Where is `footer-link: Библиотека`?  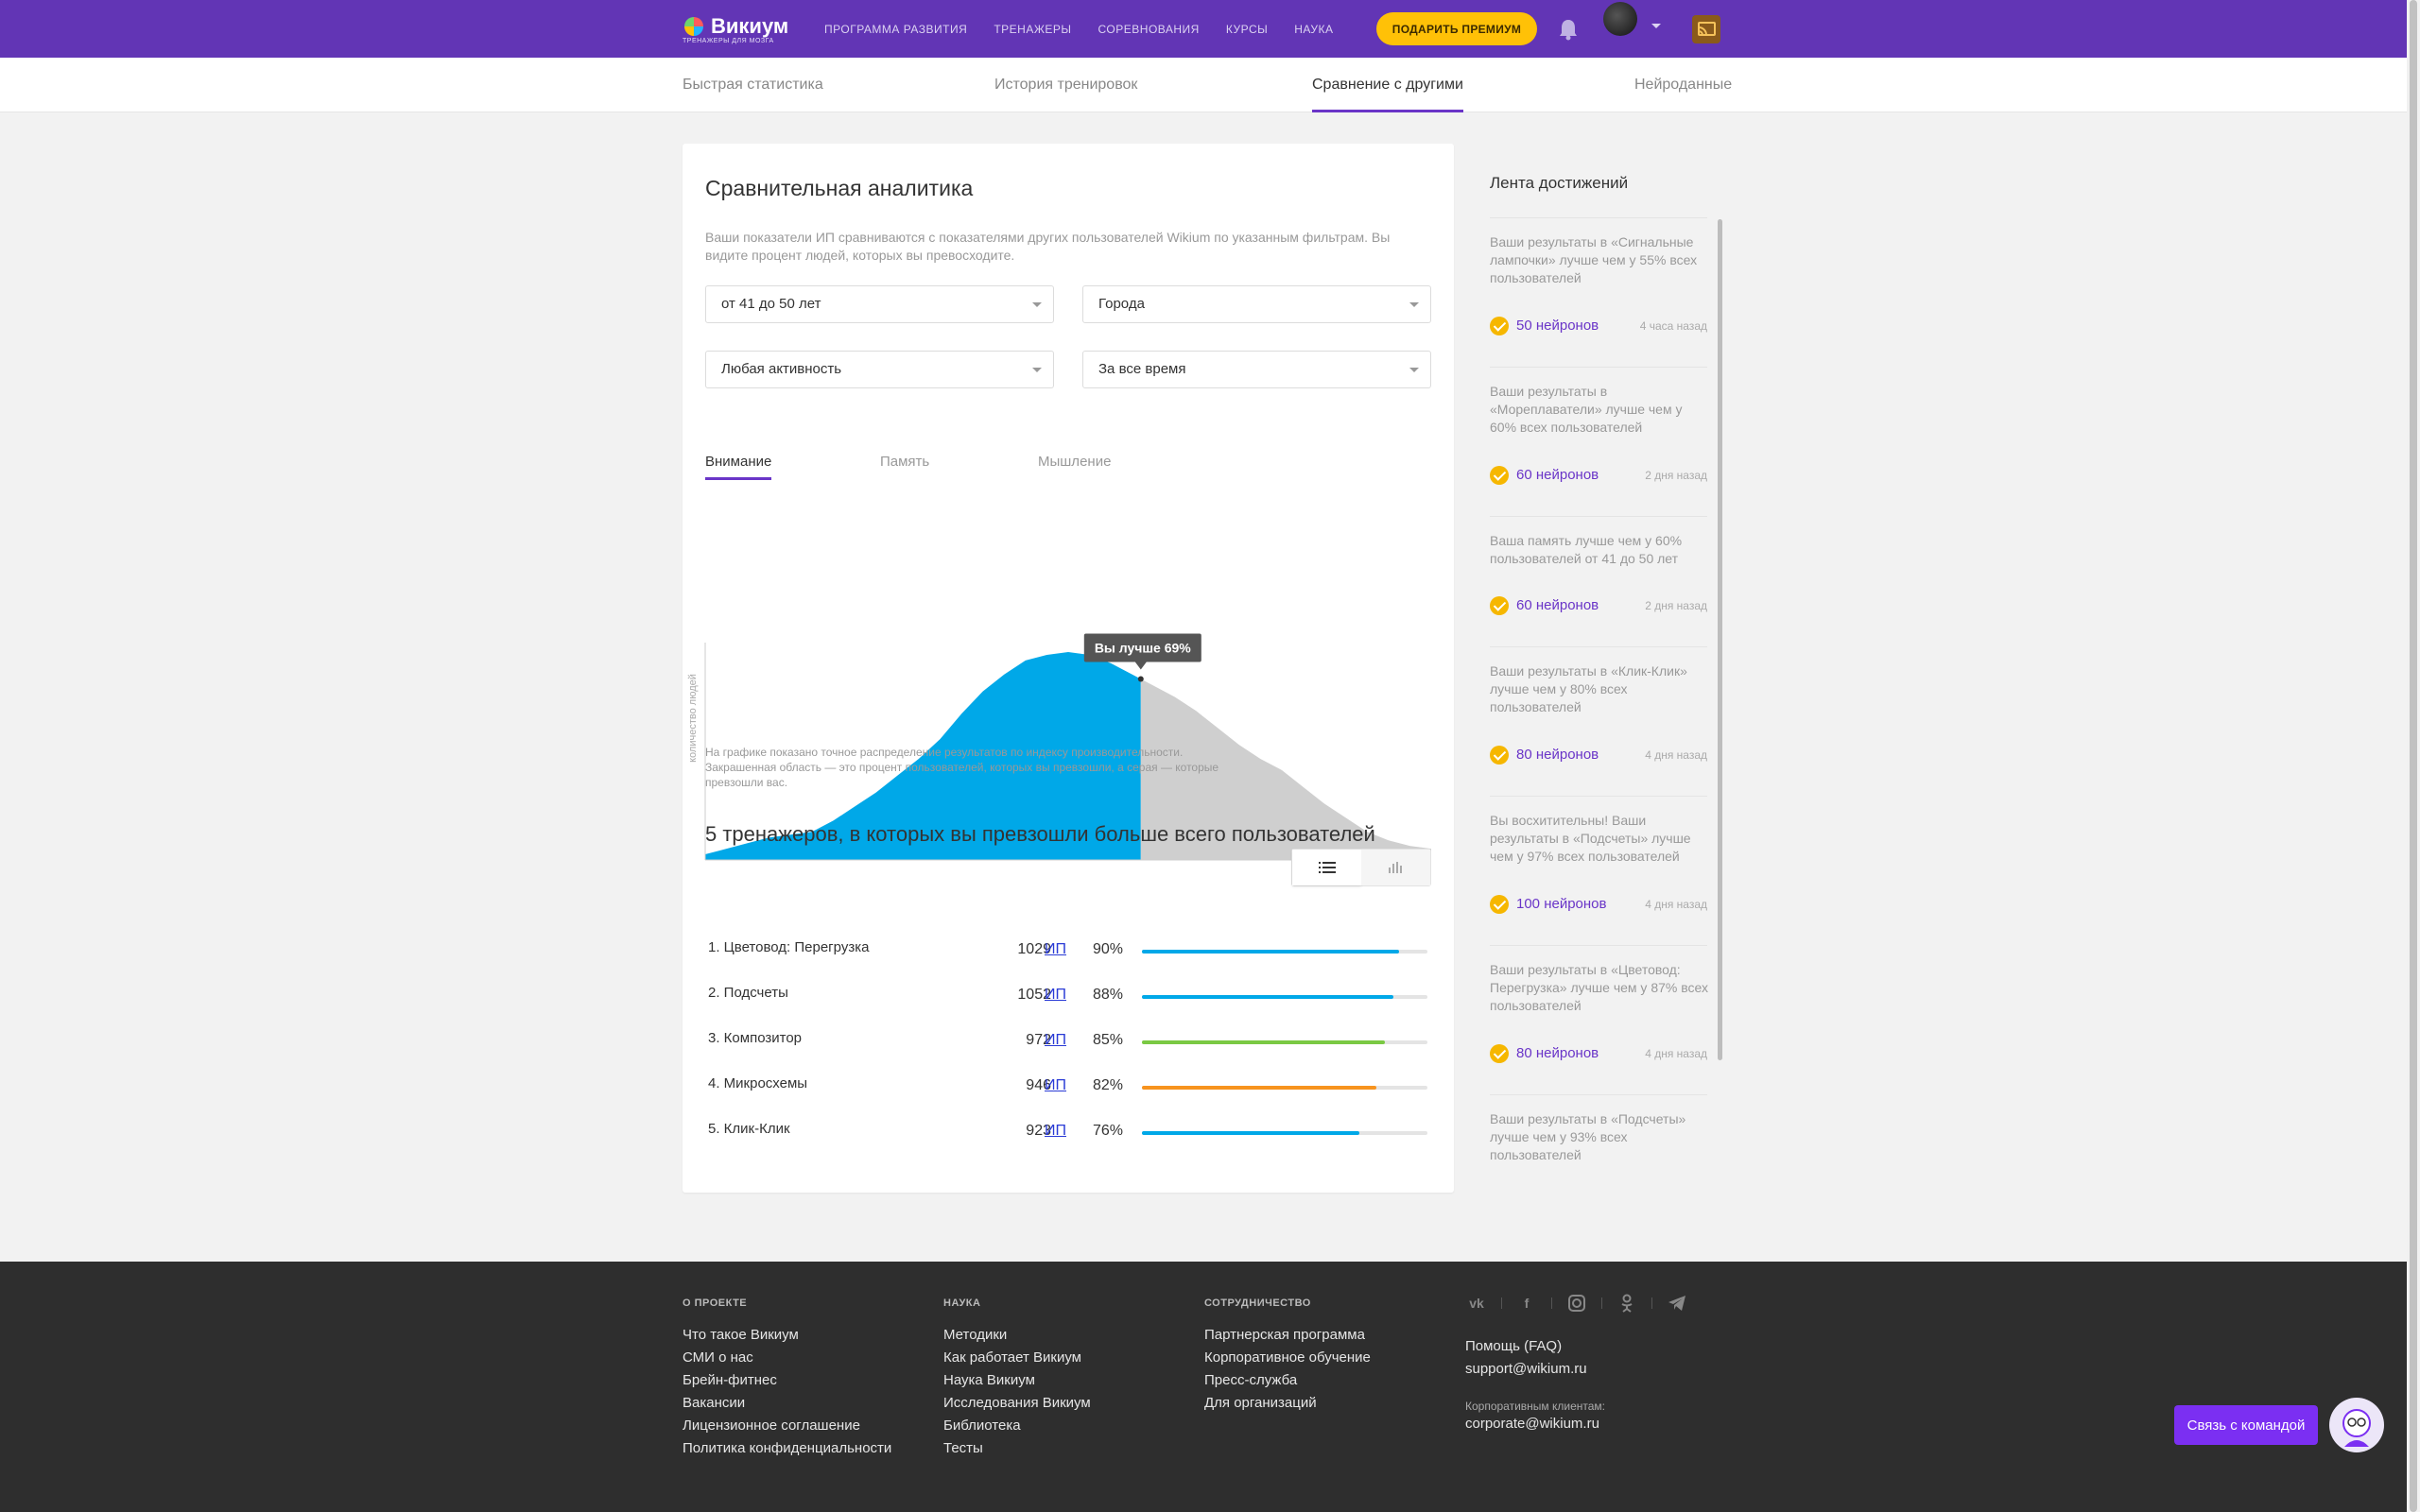
footer-link: Библиотека is located at coordinates (1017, 1426).